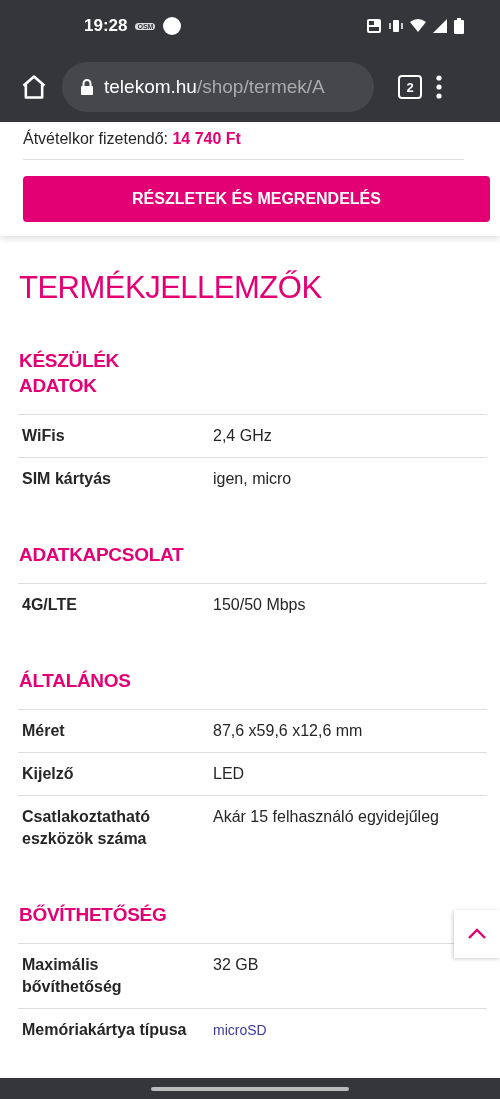 The height and width of the screenshot is (1099, 500). I want to click on battery-icon, so click(459, 26).